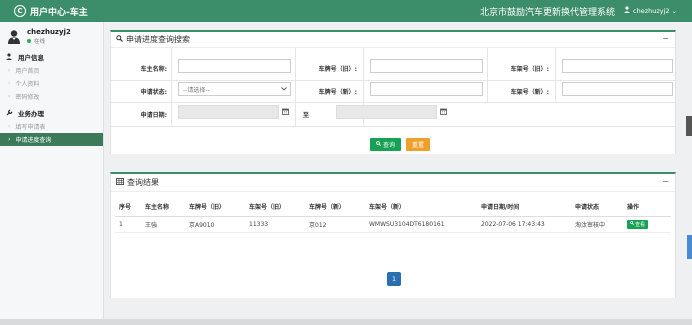  I want to click on sidebar-item-profile: › 个人资料, so click(51, 83).